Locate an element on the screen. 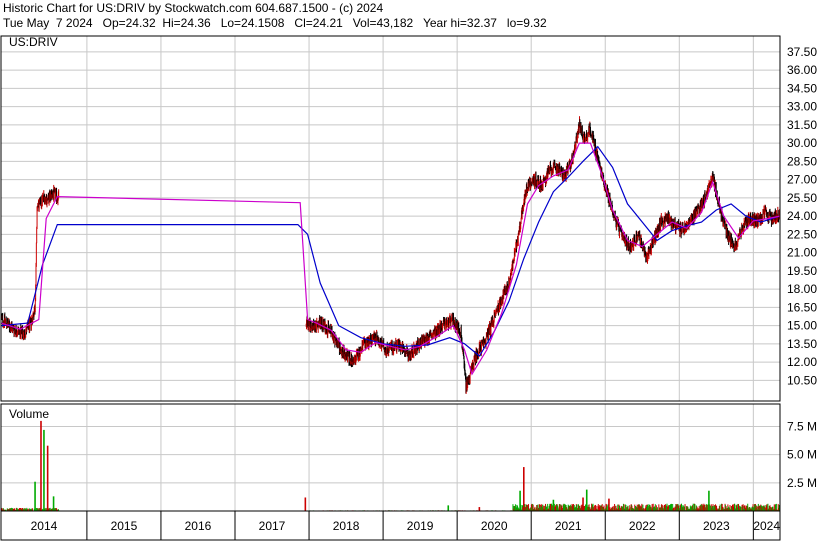 Image resolution: width=830 pixels, height=543 pixels. price-tick-label: 10.50 is located at coordinates (802, 380).